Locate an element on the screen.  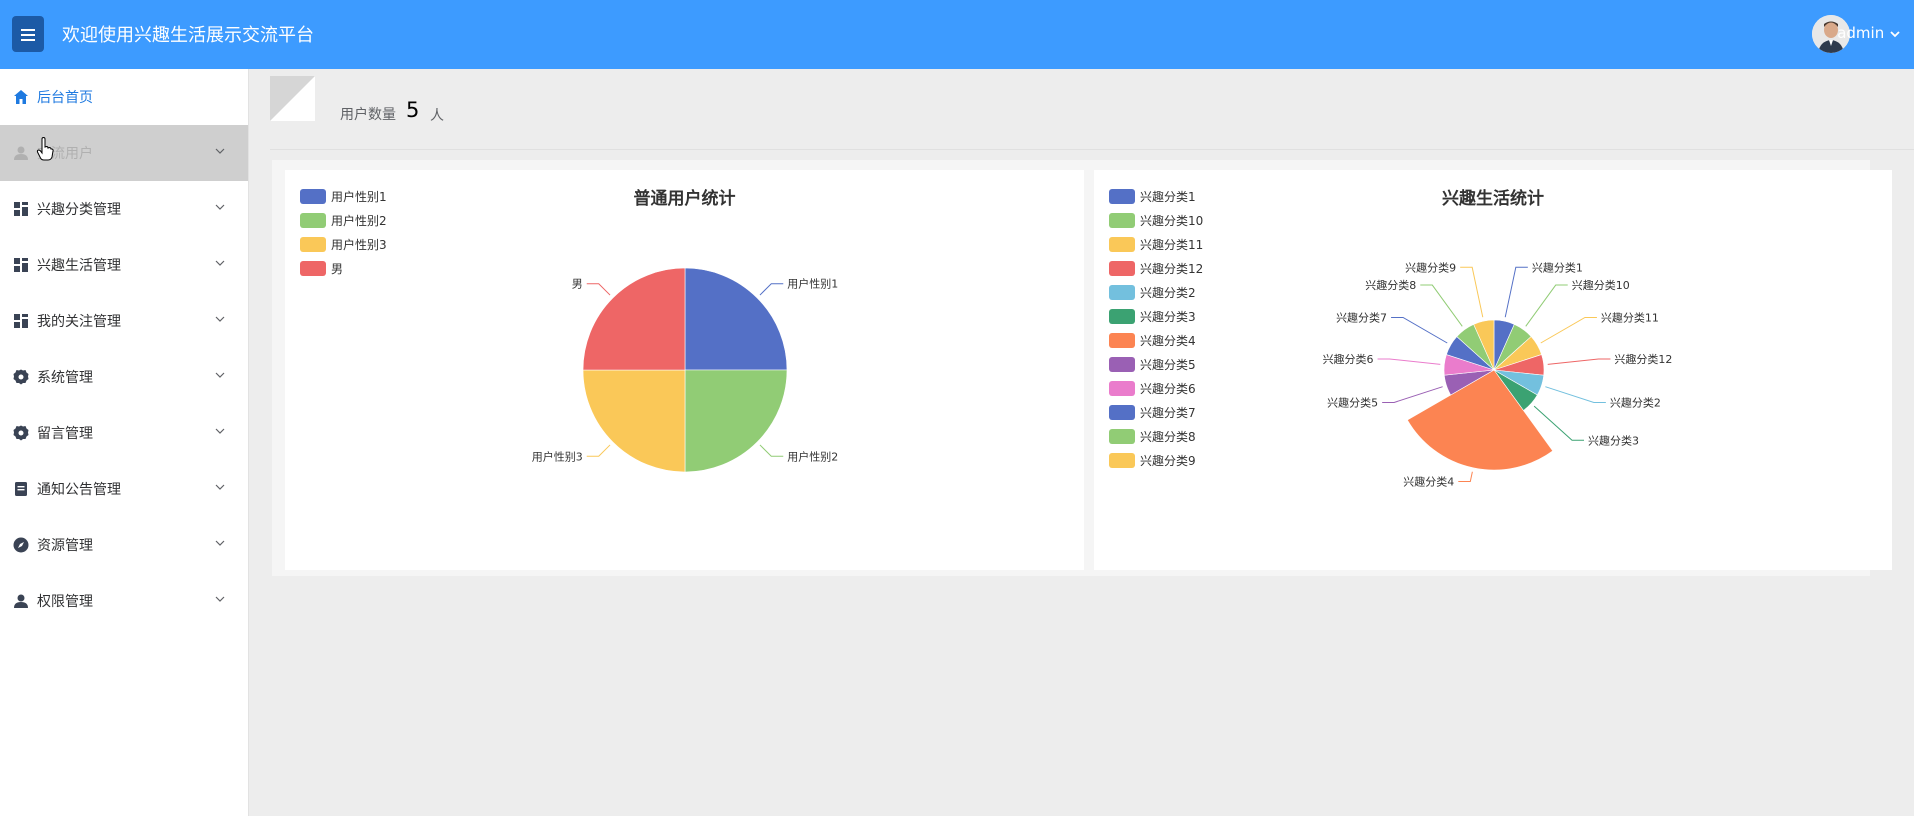
legend-item: 用户性别2 is located at coordinates (359, 220).